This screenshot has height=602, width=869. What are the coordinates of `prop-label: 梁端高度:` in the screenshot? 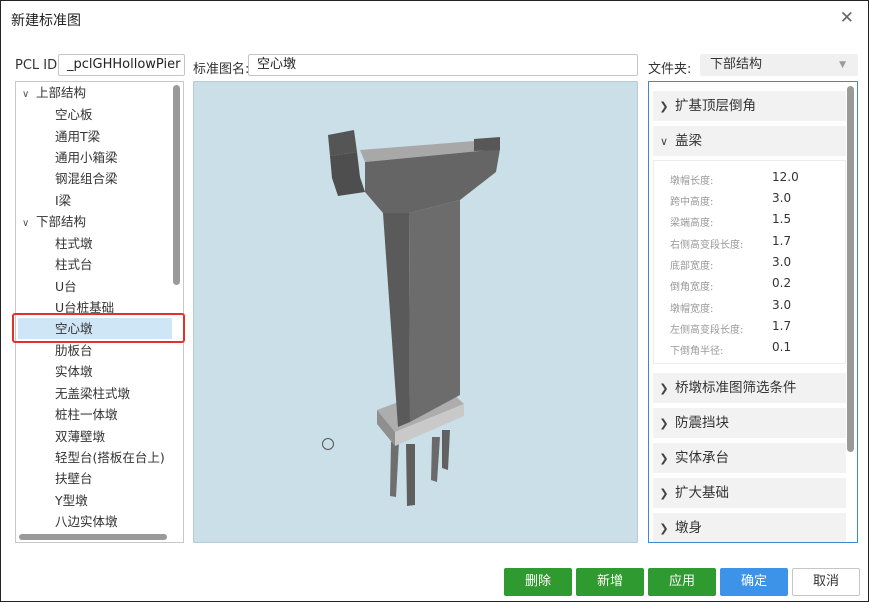 It's located at (692, 223).